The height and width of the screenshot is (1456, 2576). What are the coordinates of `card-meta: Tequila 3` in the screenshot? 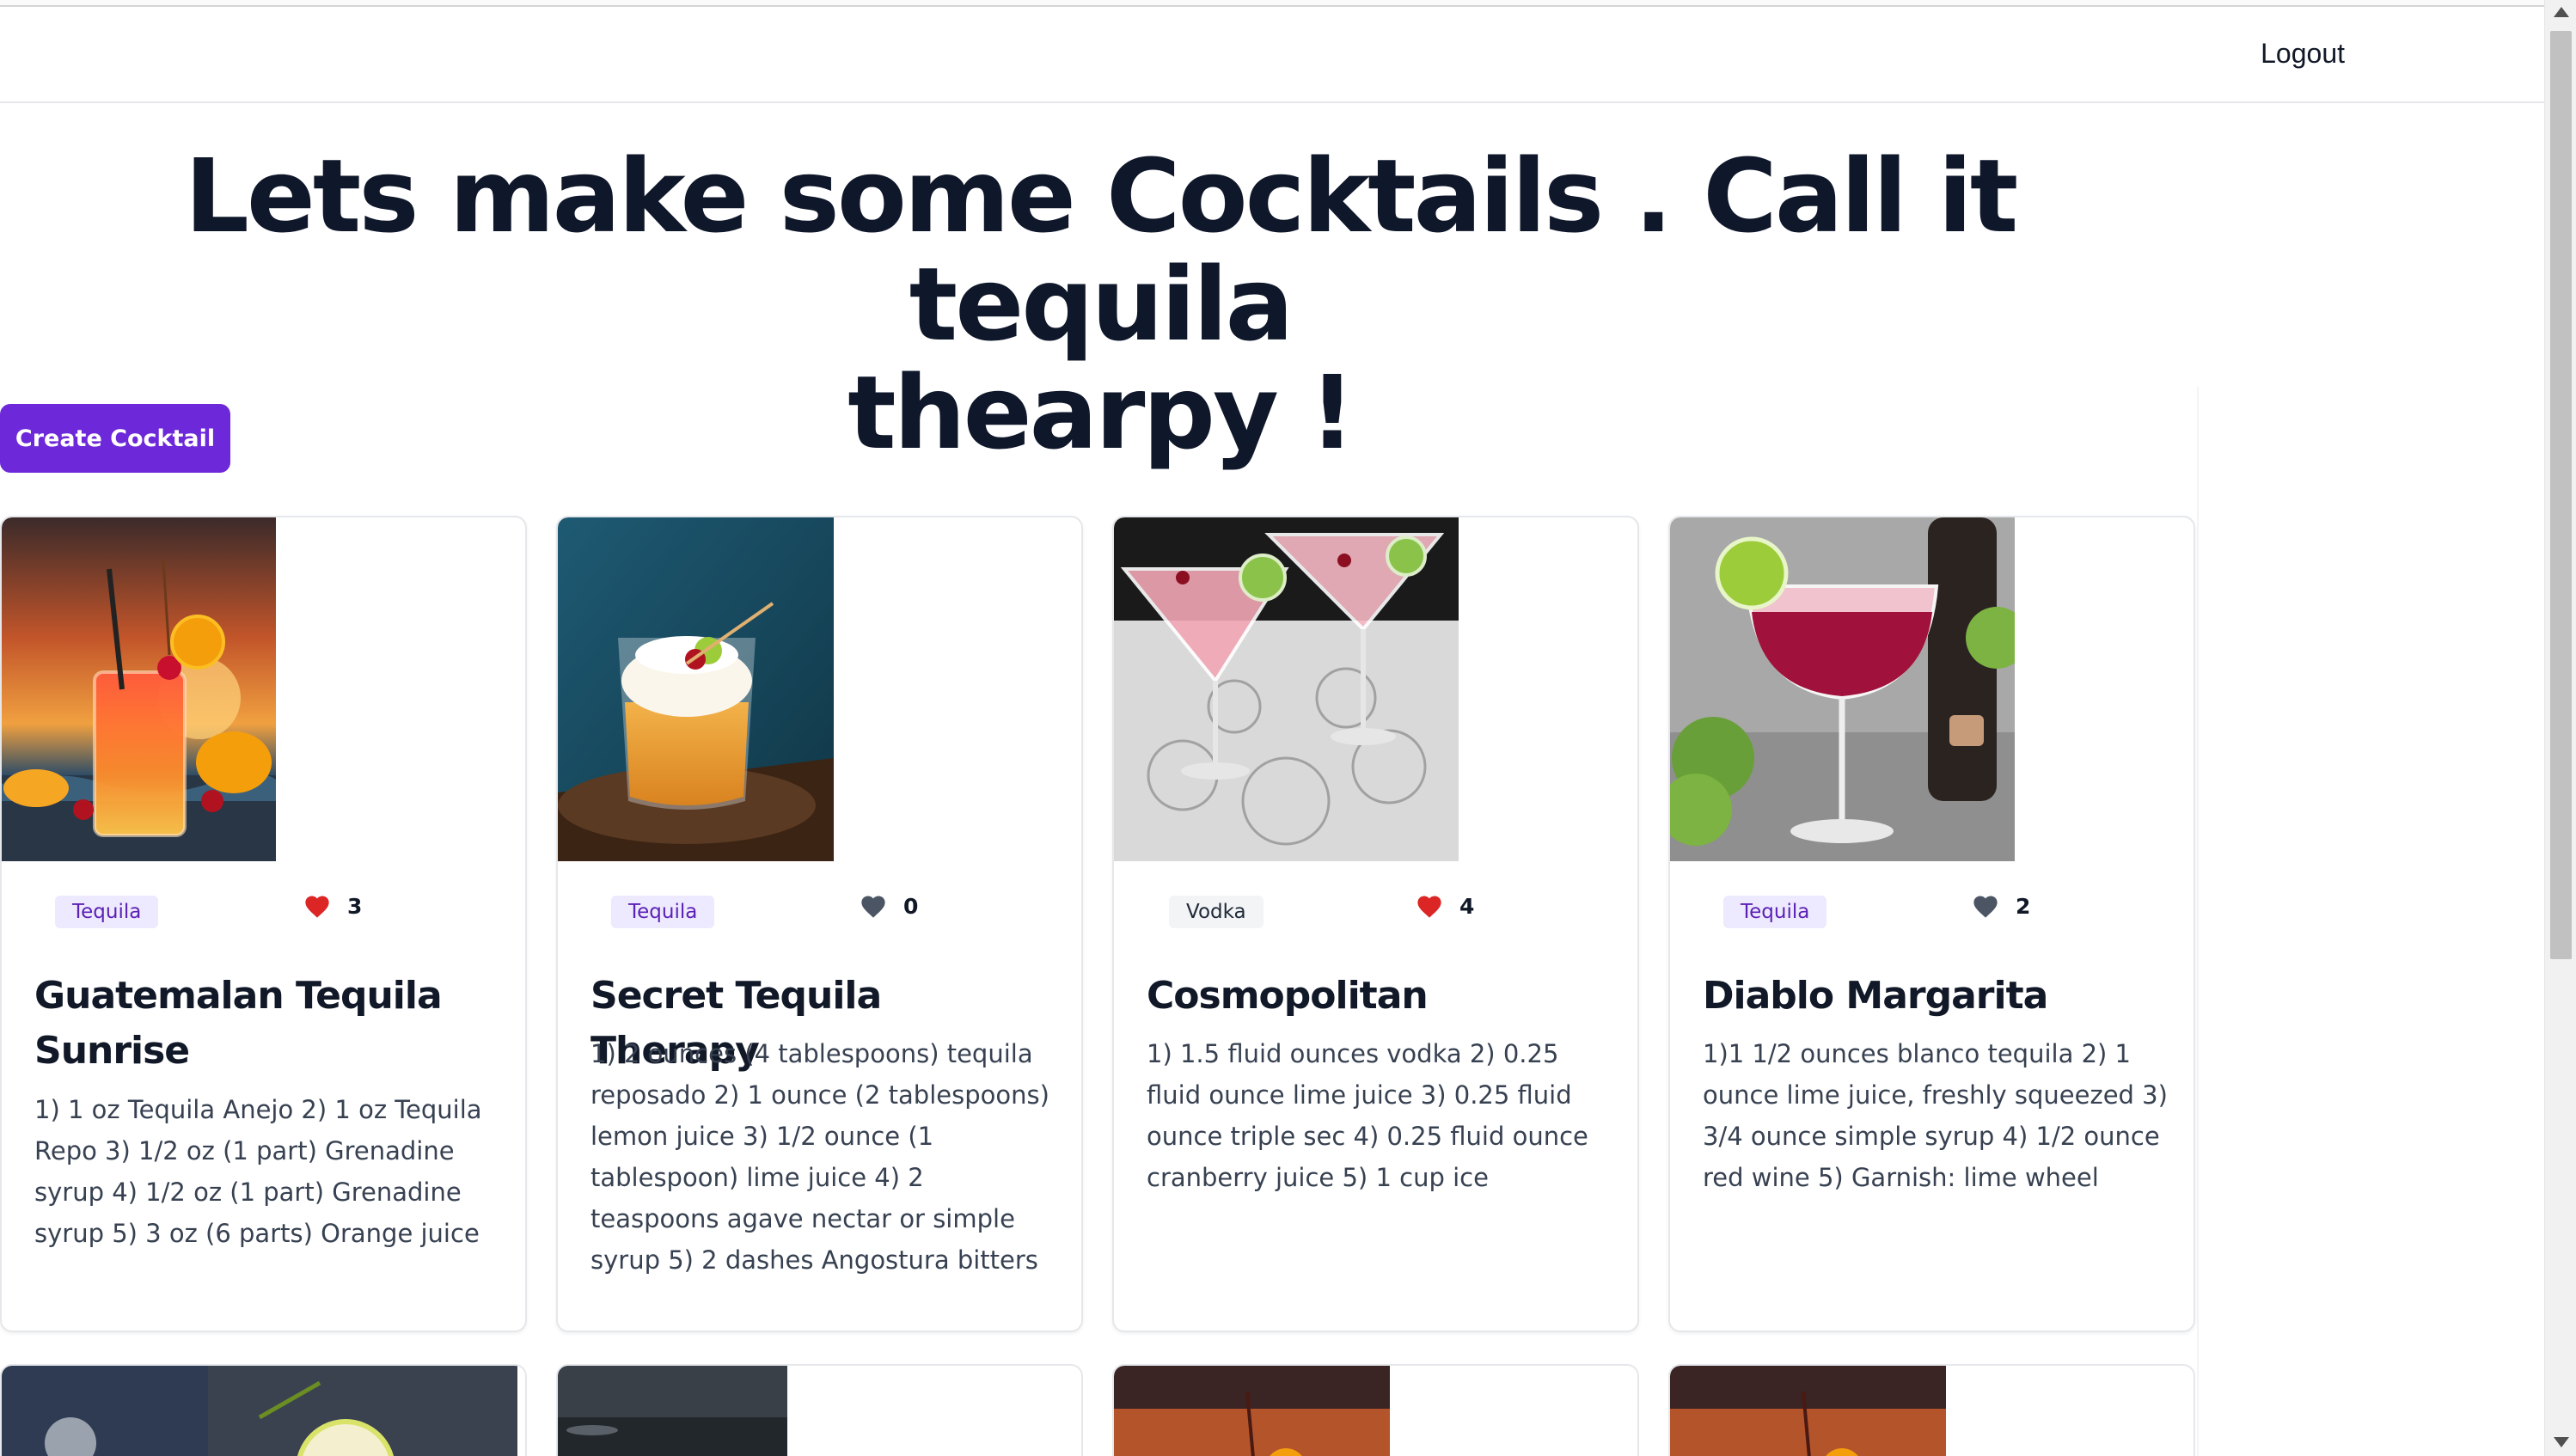 It's located at (263, 900).